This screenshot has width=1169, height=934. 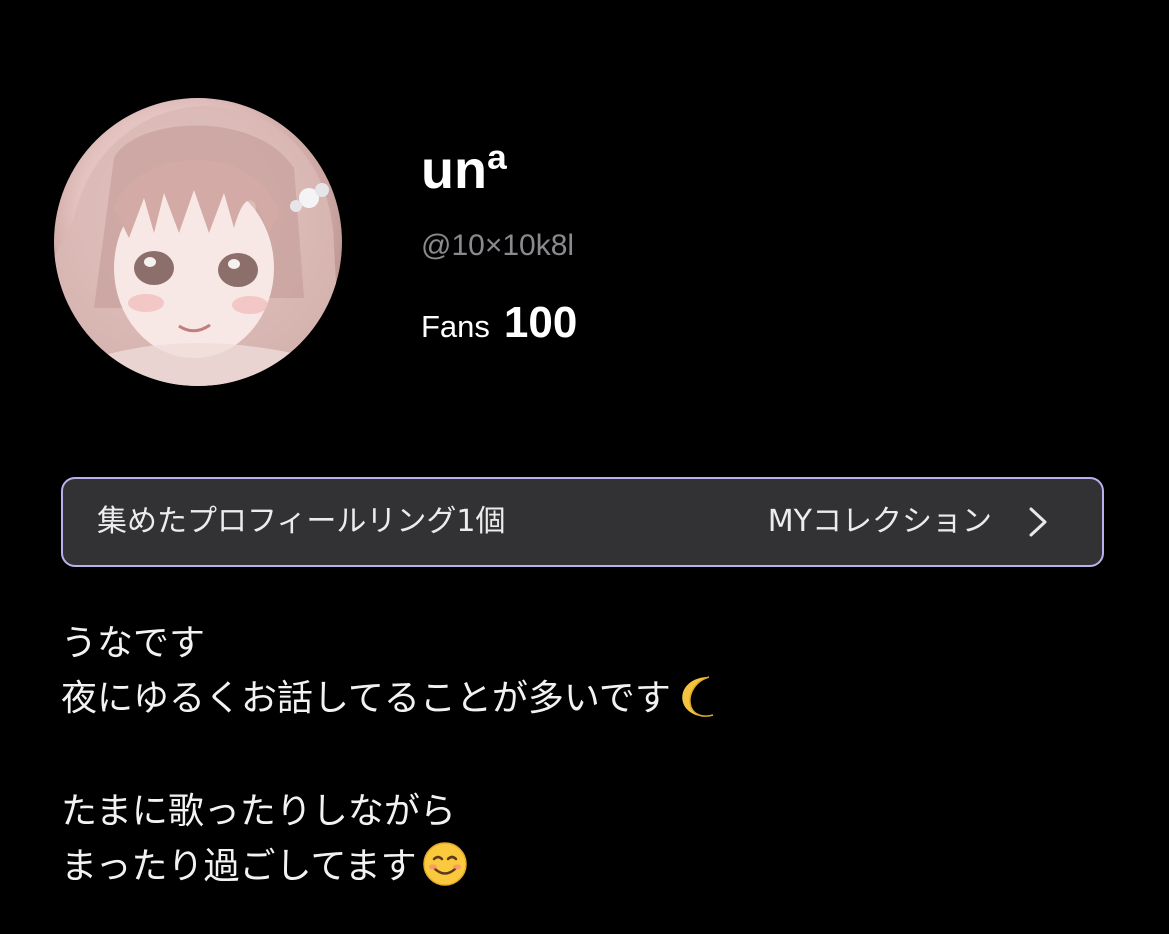 What do you see at coordinates (498, 245) in the screenshot?
I see `user-handle: @10×10k8l` at bounding box center [498, 245].